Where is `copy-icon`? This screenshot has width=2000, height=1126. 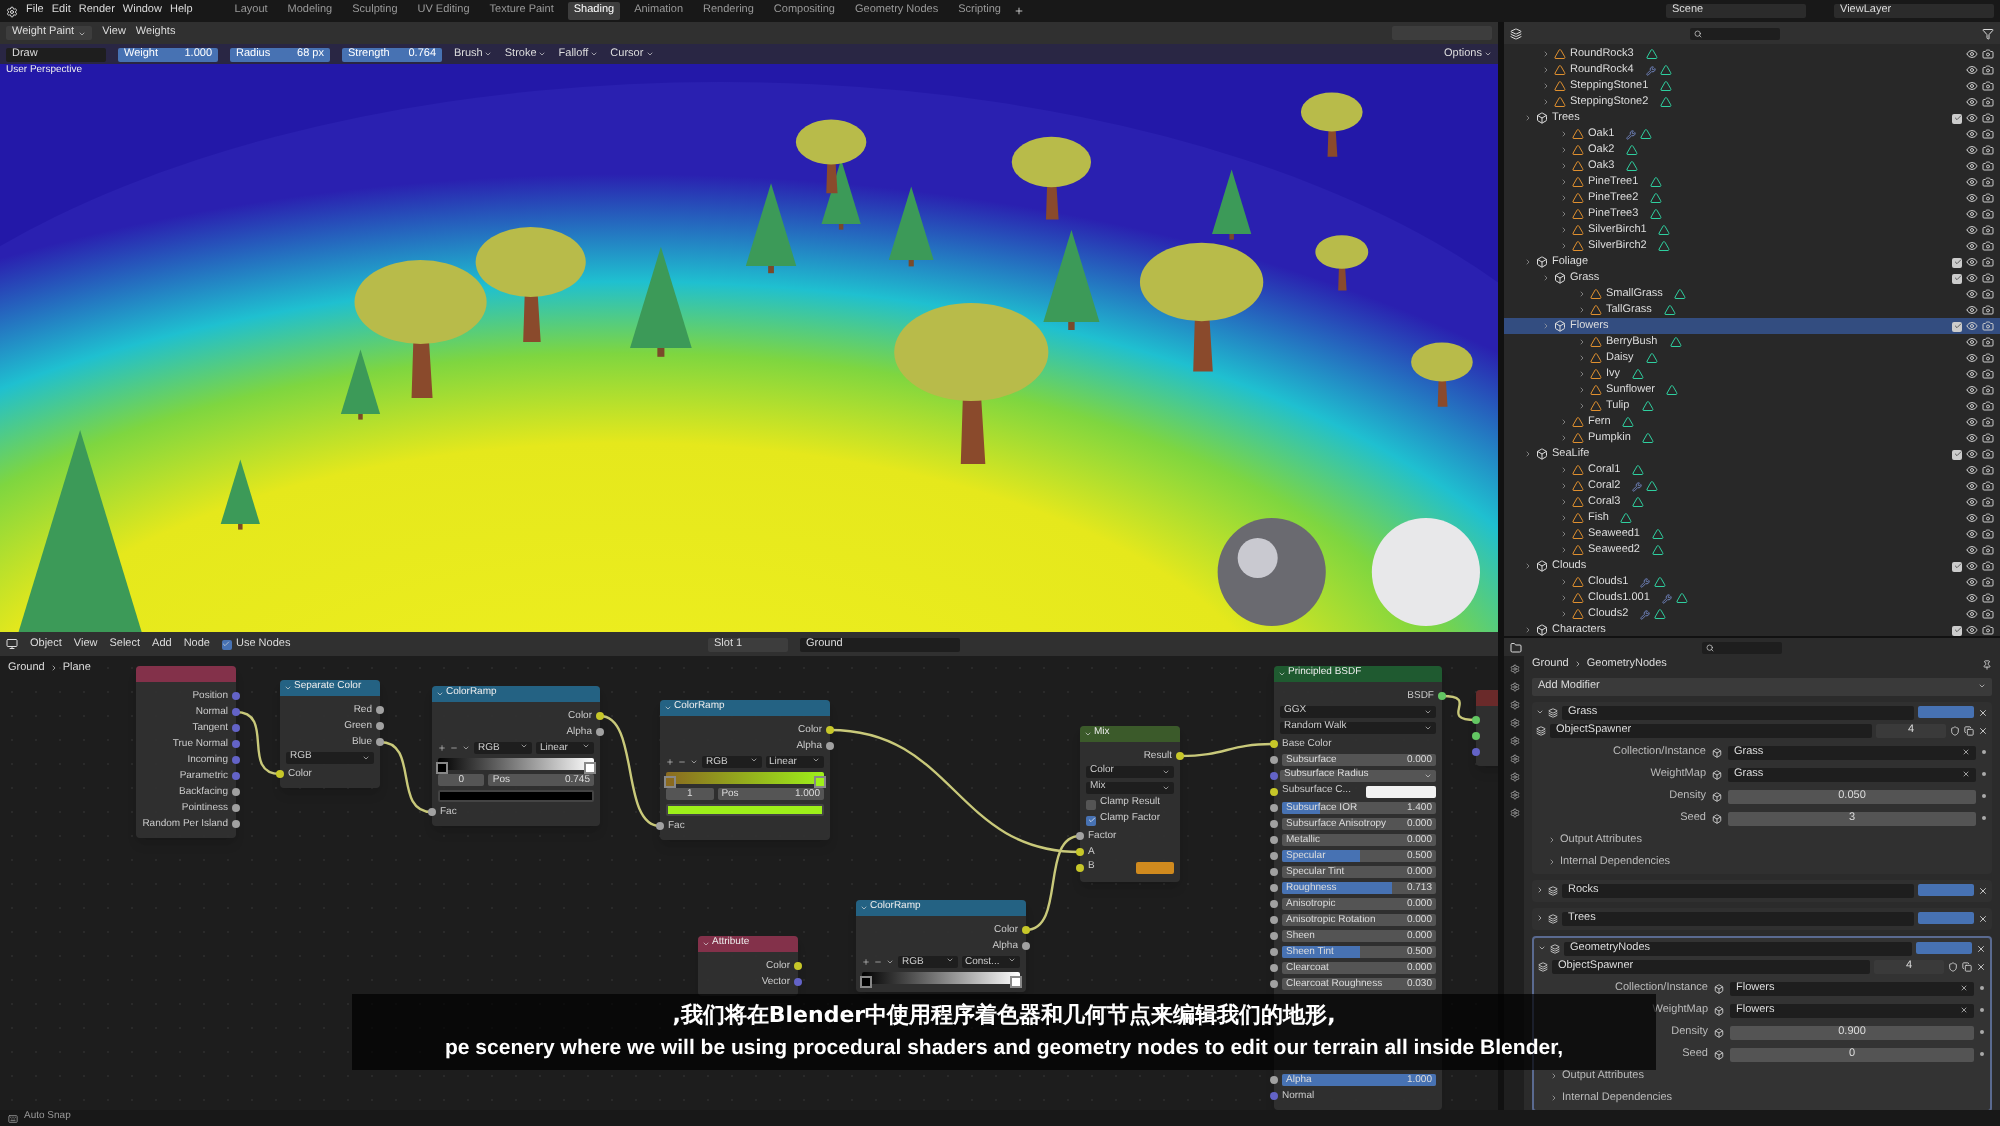
copy-icon is located at coordinates (1967, 966).